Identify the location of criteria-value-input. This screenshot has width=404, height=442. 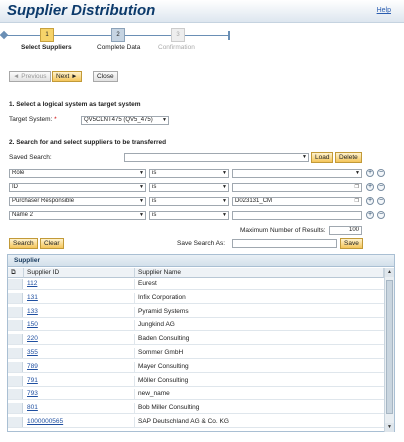
(297, 215).